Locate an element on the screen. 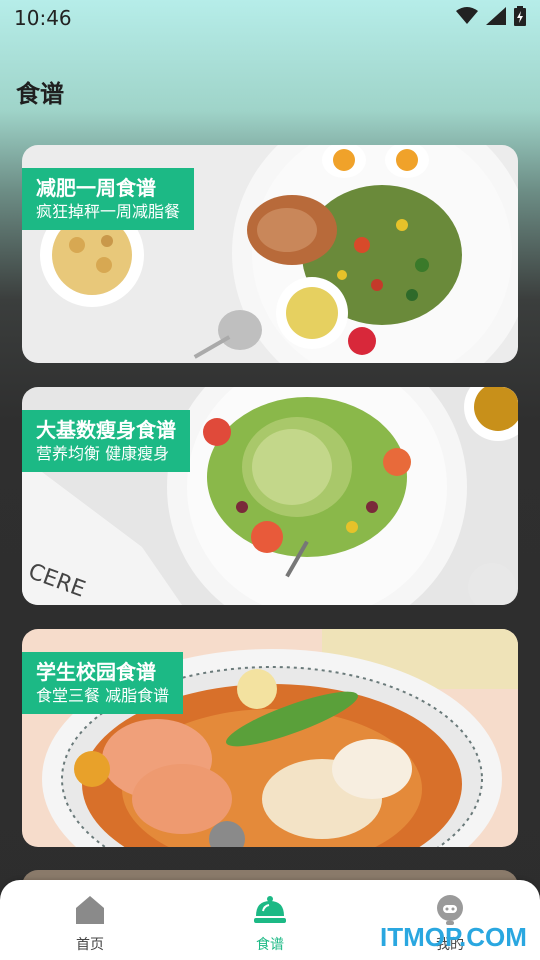 The image size is (540, 960). nav-item-recipes: 食谱 is located at coordinates (270, 920).